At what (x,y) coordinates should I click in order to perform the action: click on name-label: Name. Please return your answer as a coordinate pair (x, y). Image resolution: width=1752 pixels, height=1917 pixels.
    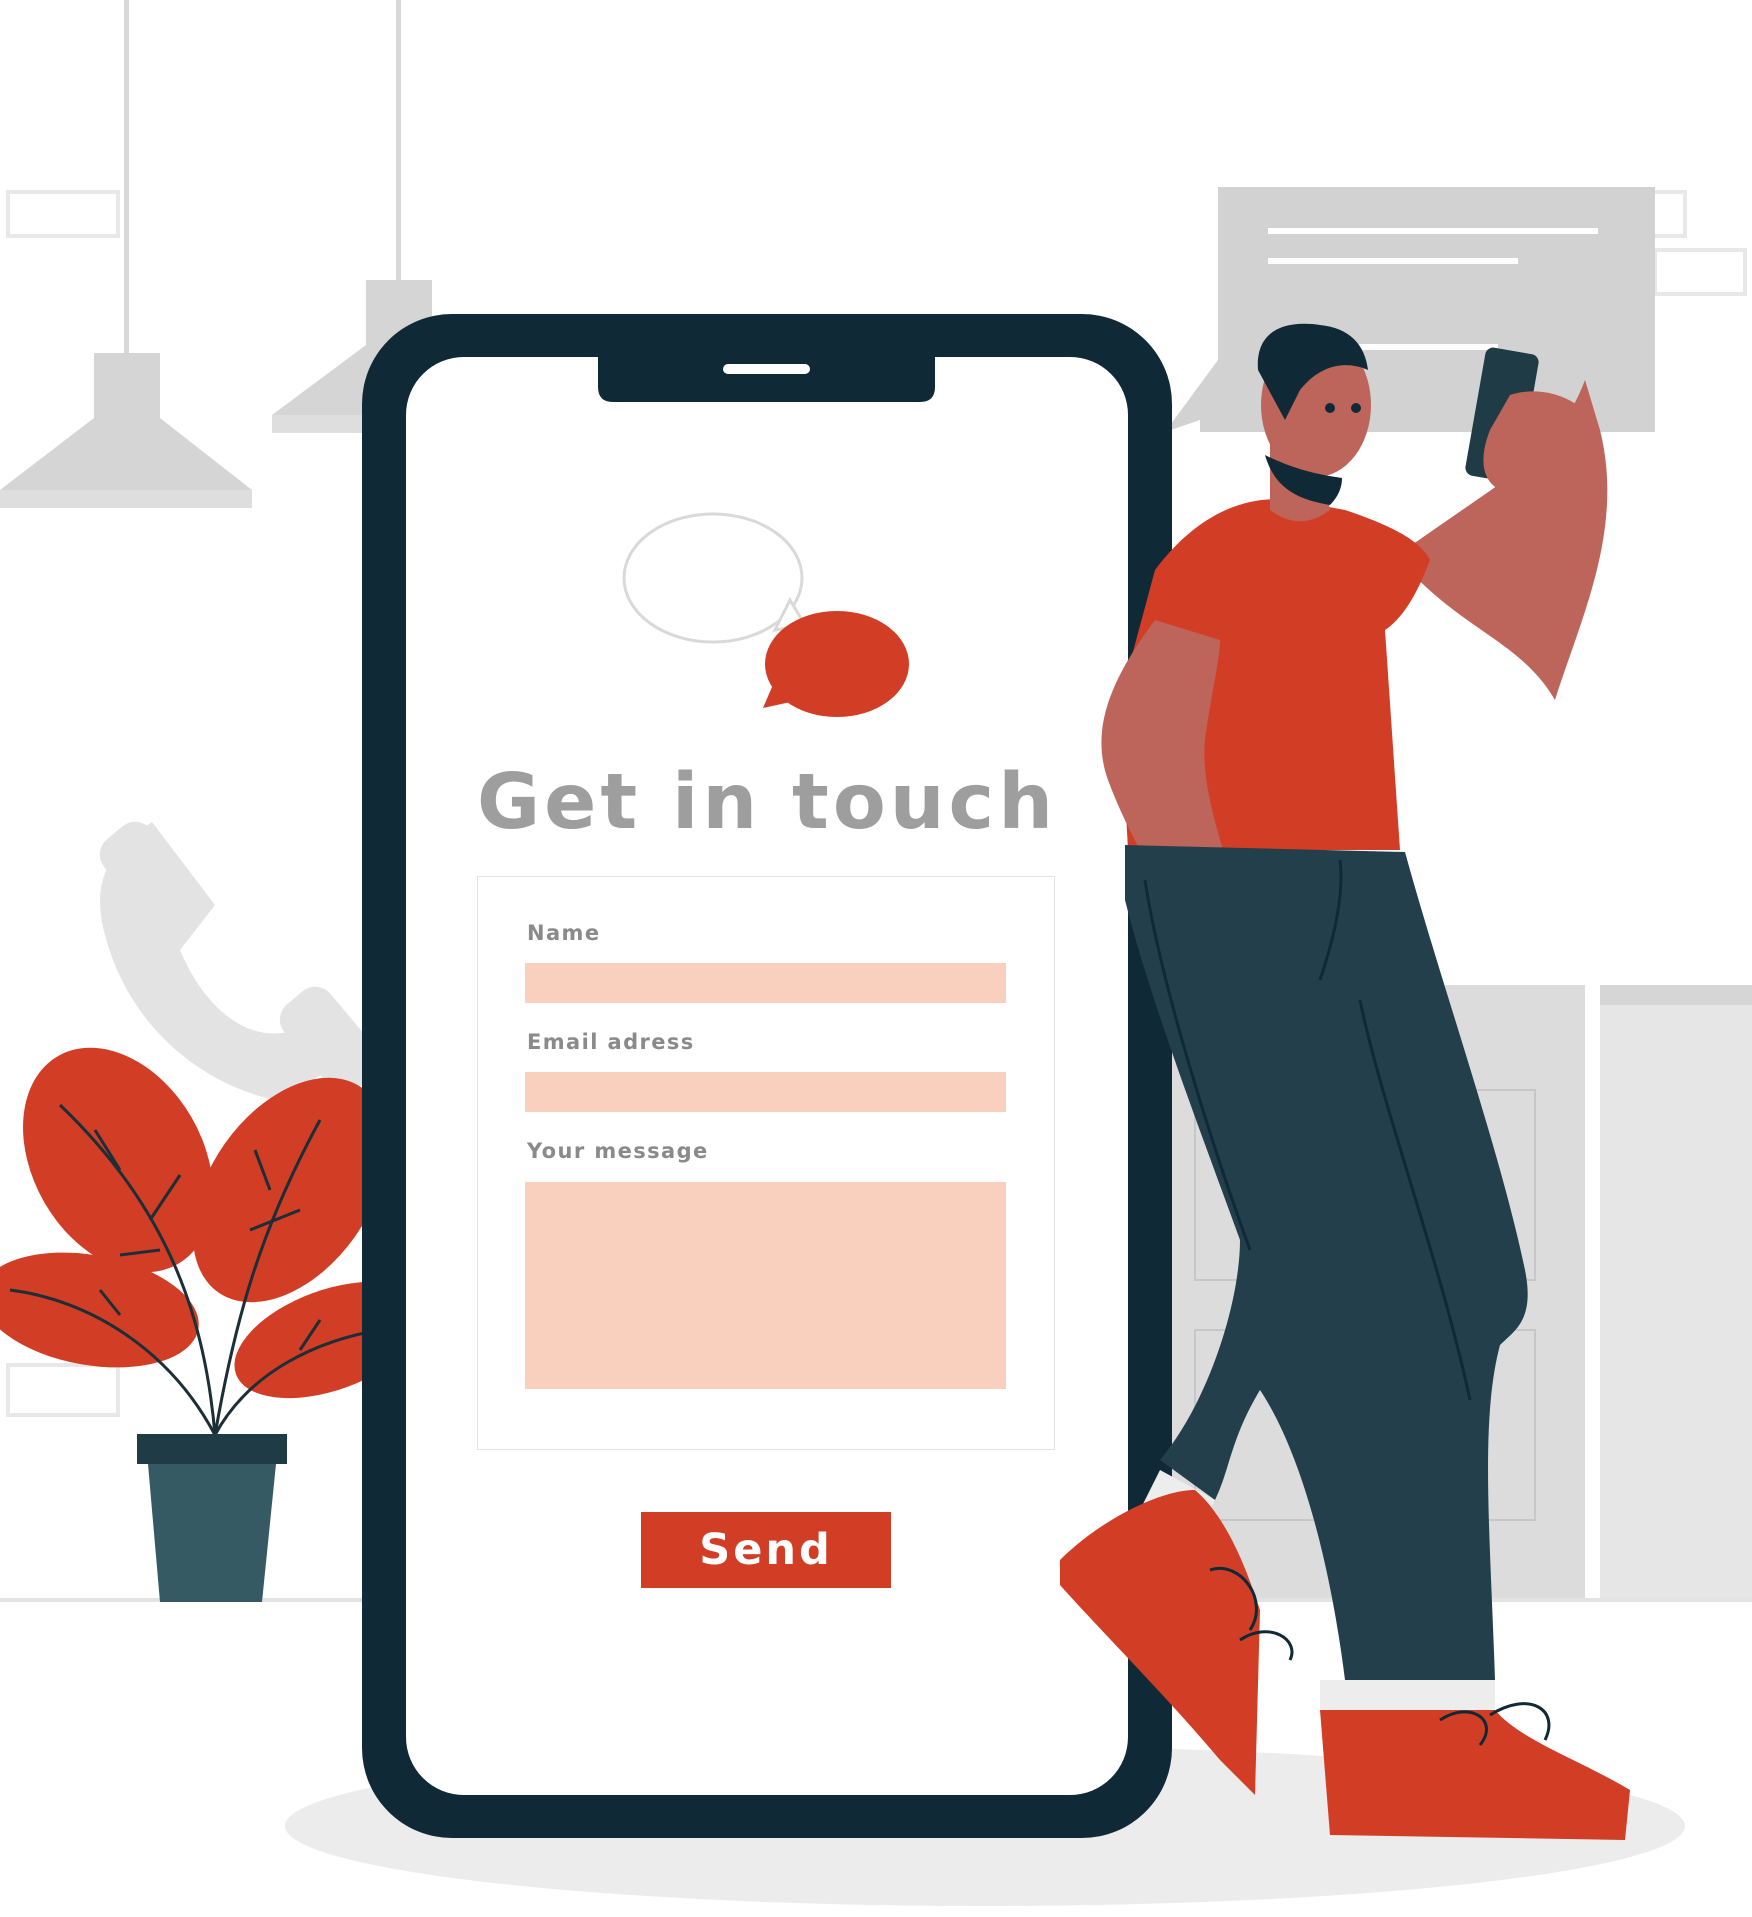
    Looking at the image, I should click on (564, 933).